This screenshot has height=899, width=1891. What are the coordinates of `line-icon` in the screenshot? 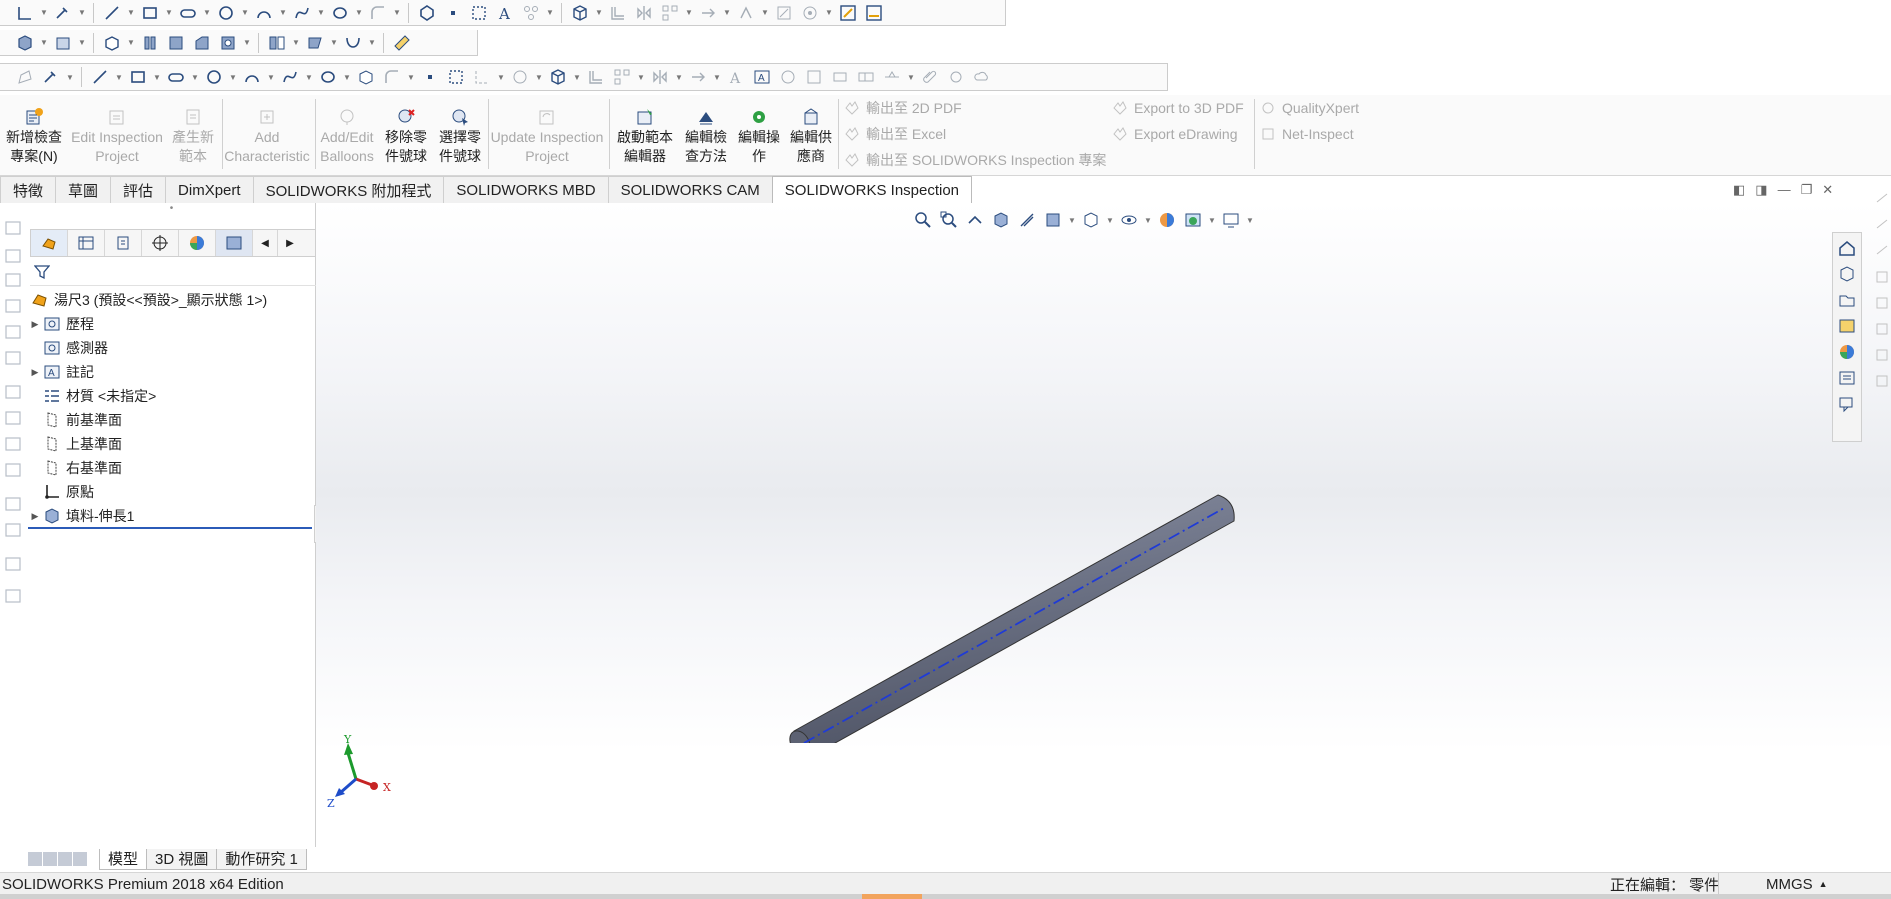 It's located at (100, 77).